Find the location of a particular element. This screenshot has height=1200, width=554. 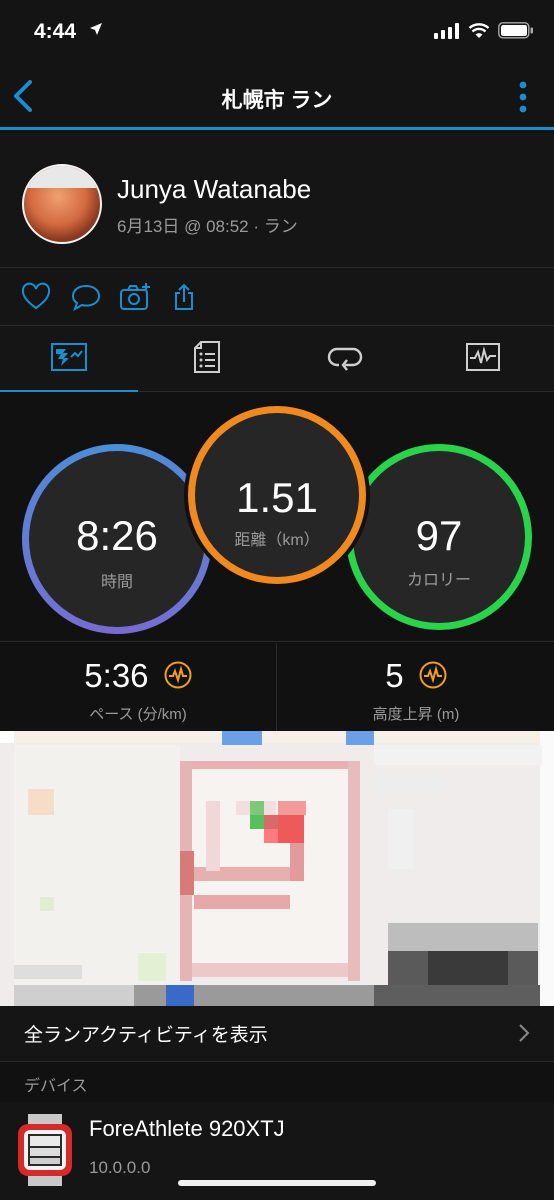

tab-graphs is located at coordinates (483, 359).